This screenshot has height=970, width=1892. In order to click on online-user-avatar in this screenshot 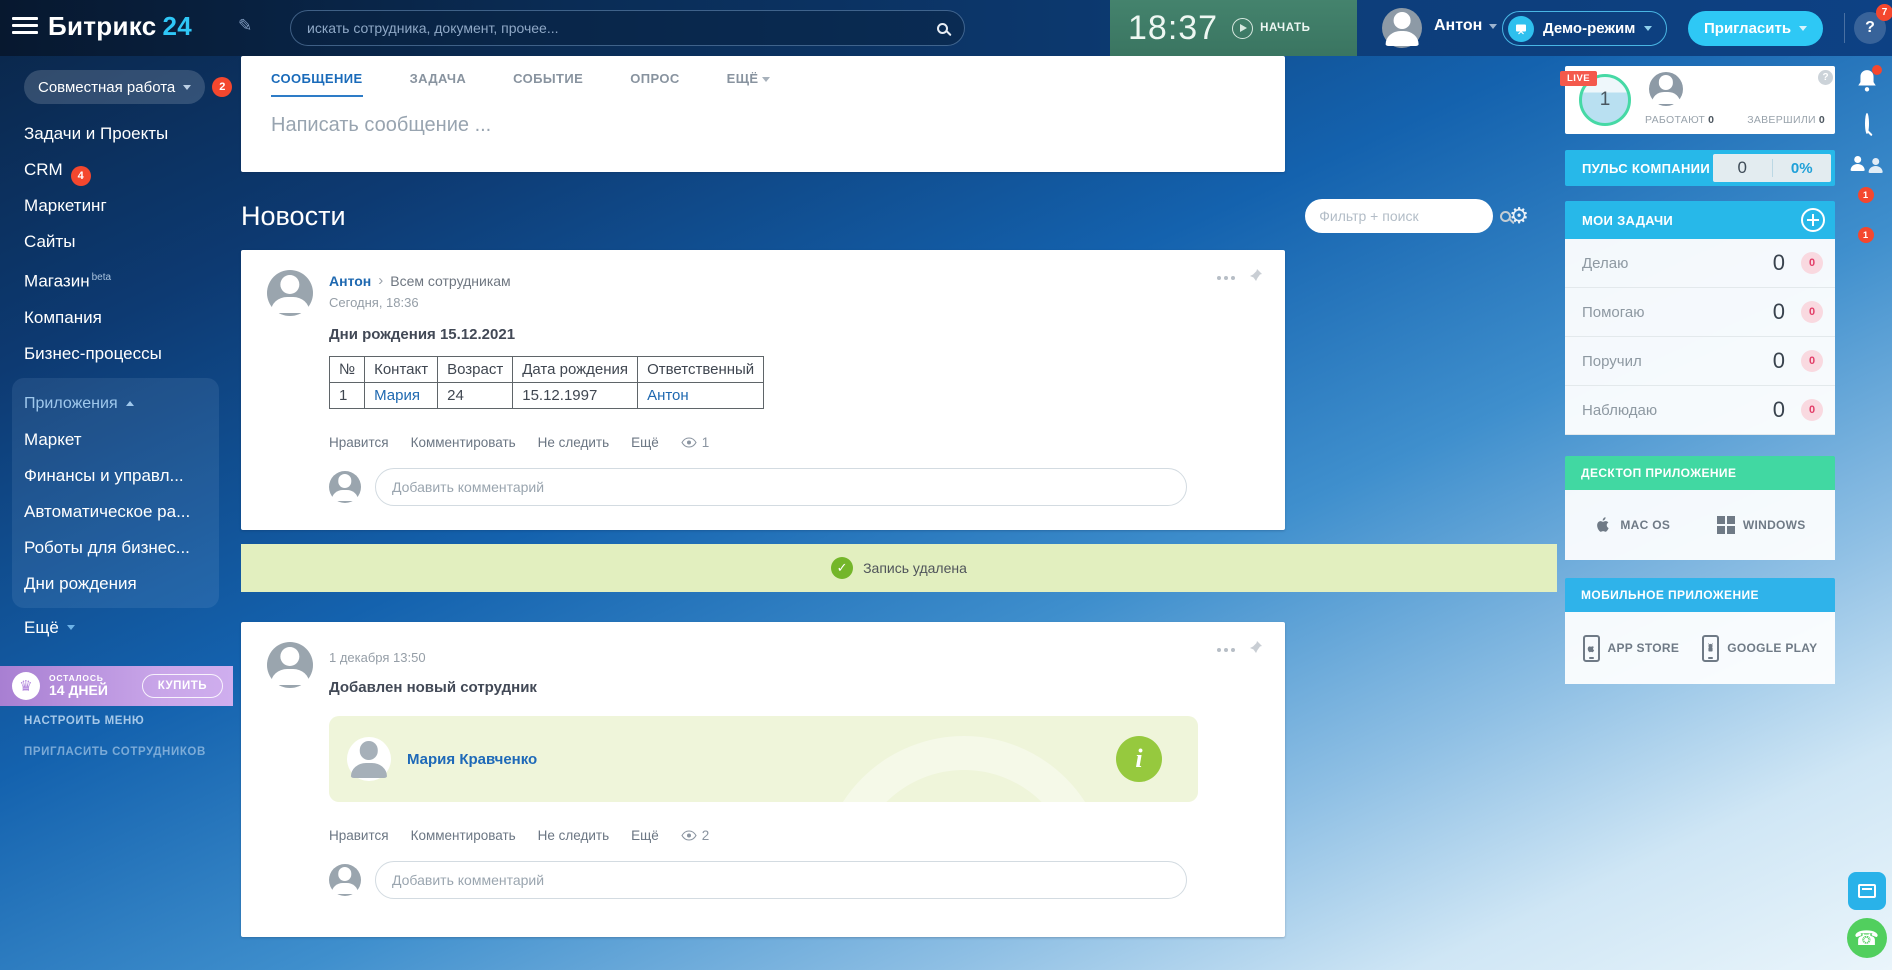, I will do `click(1666, 89)`.